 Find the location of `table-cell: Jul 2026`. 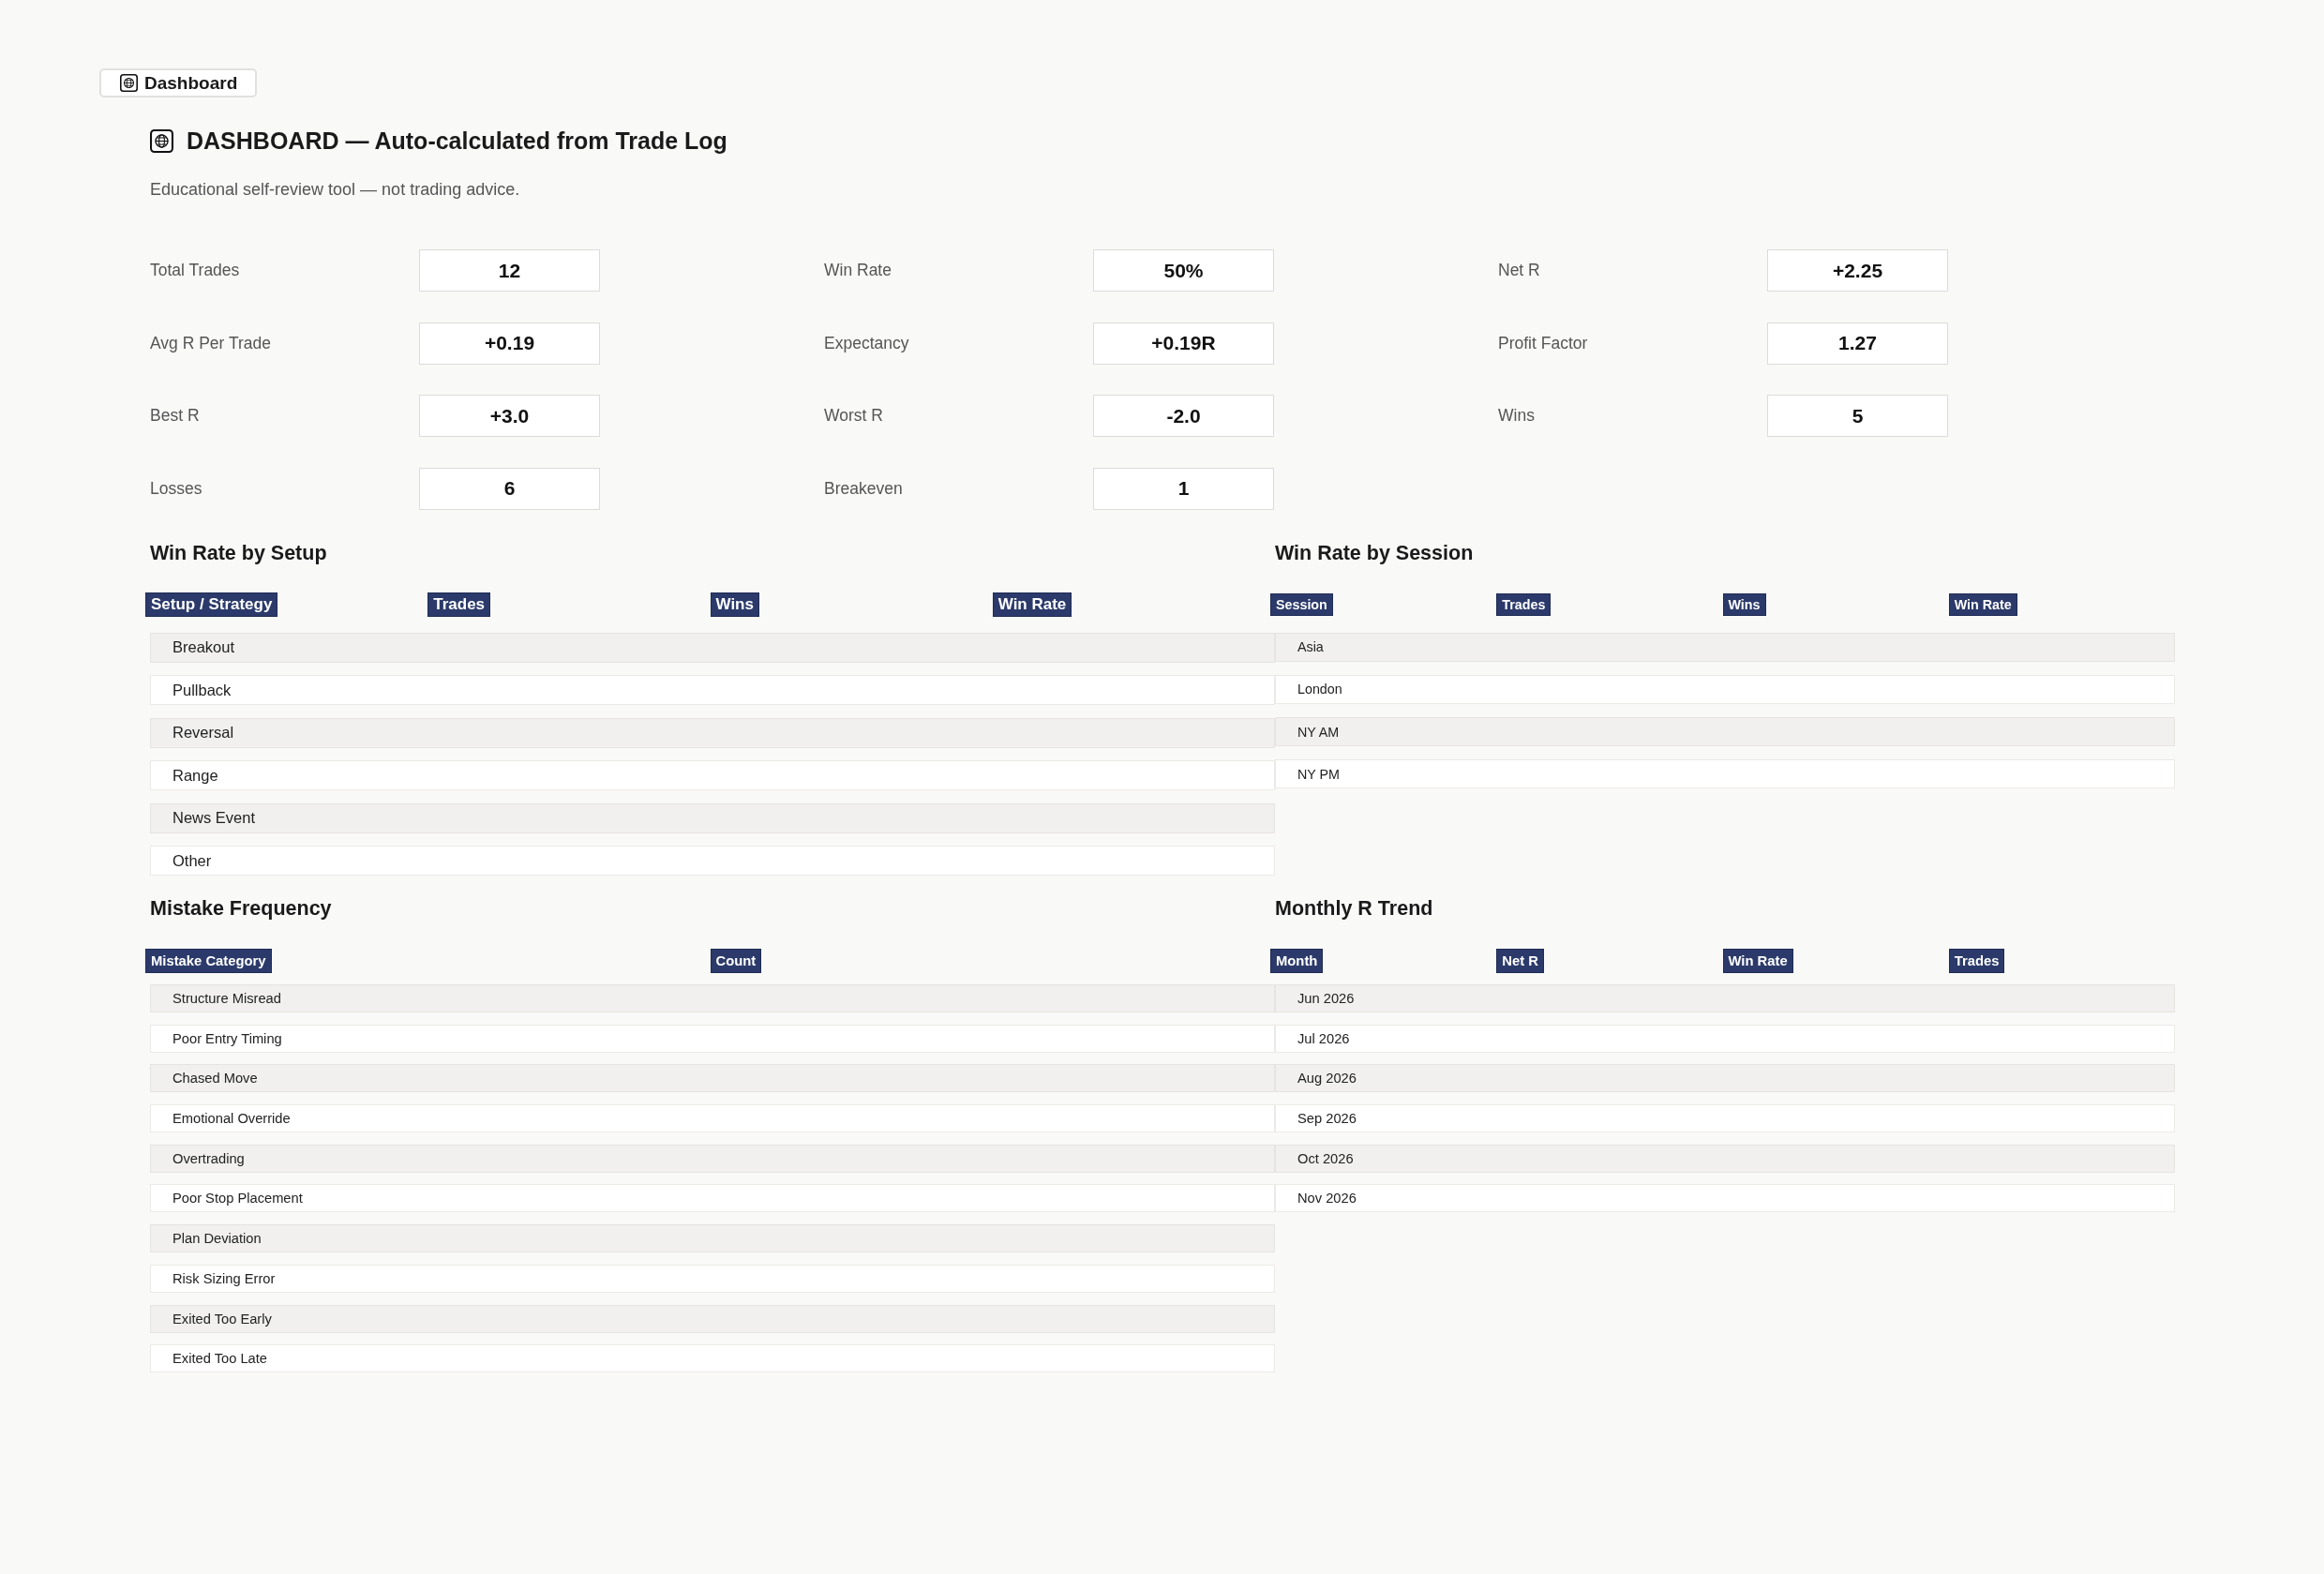

table-cell: Jul 2026 is located at coordinates (1324, 1038).